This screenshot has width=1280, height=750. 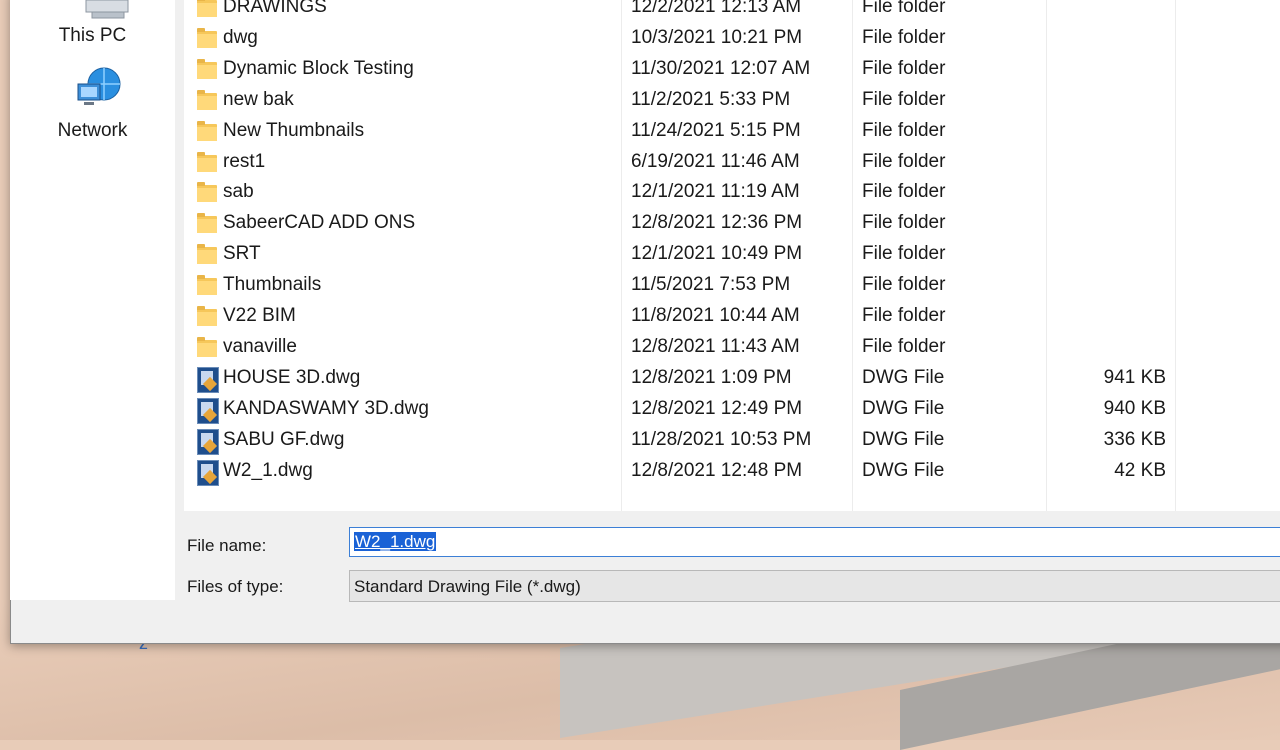 What do you see at coordinates (242, 254) in the screenshot?
I see `file-name: SRT` at bounding box center [242, 254].